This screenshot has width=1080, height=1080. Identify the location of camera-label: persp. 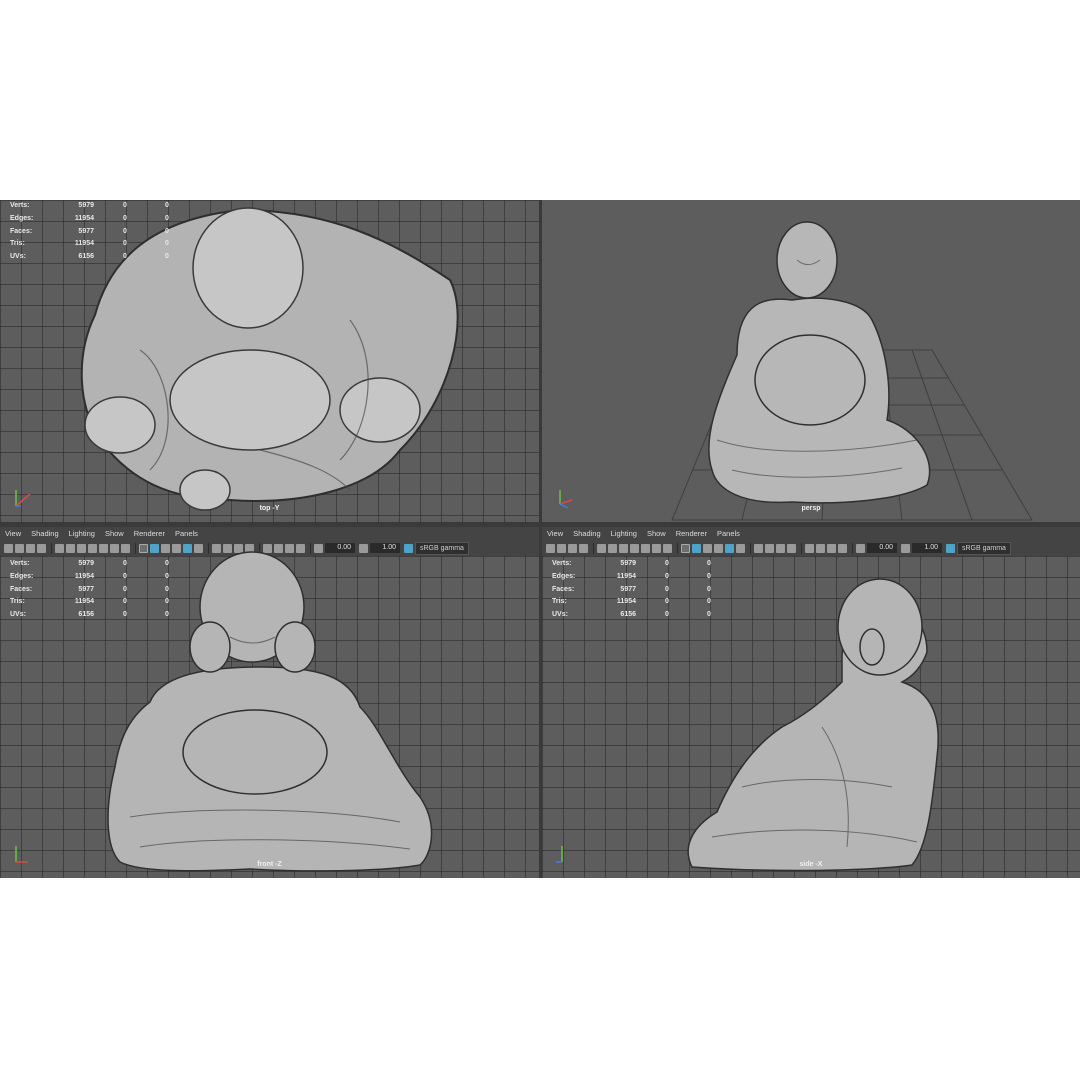
(811, 508).